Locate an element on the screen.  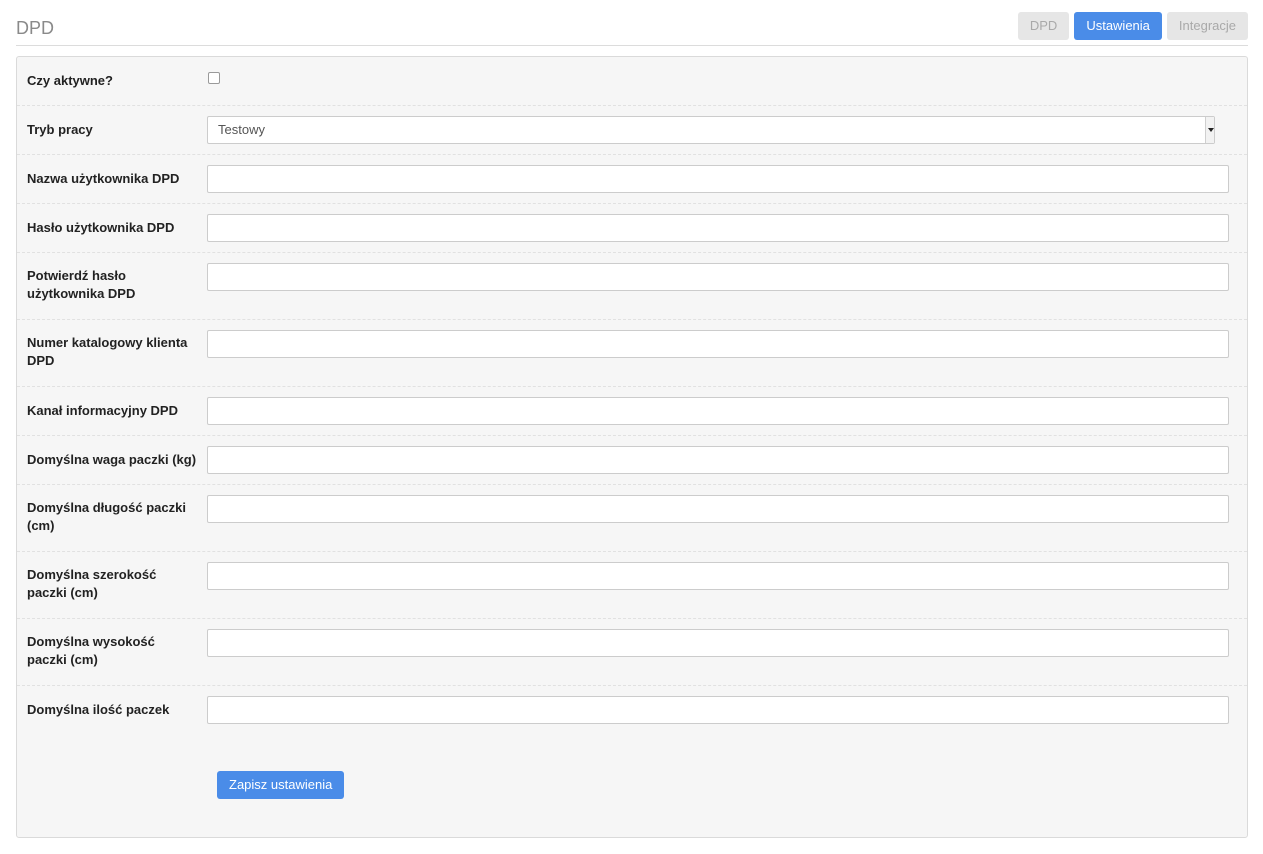
username-input is located at coordinates (718, 179).